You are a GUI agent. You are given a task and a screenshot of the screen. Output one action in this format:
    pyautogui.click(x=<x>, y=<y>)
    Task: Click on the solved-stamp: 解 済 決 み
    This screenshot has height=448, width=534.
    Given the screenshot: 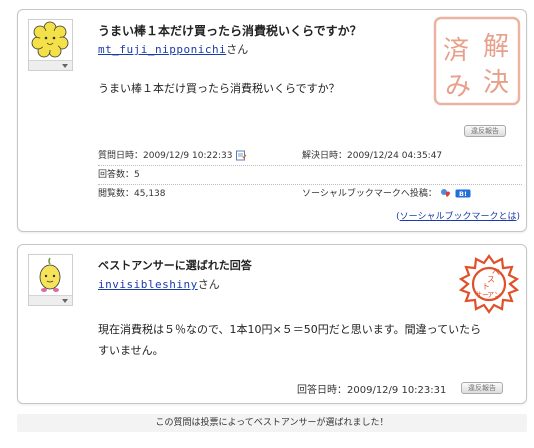 What is the action you would take?
    pyautogui.click(x=477, y=61)
    